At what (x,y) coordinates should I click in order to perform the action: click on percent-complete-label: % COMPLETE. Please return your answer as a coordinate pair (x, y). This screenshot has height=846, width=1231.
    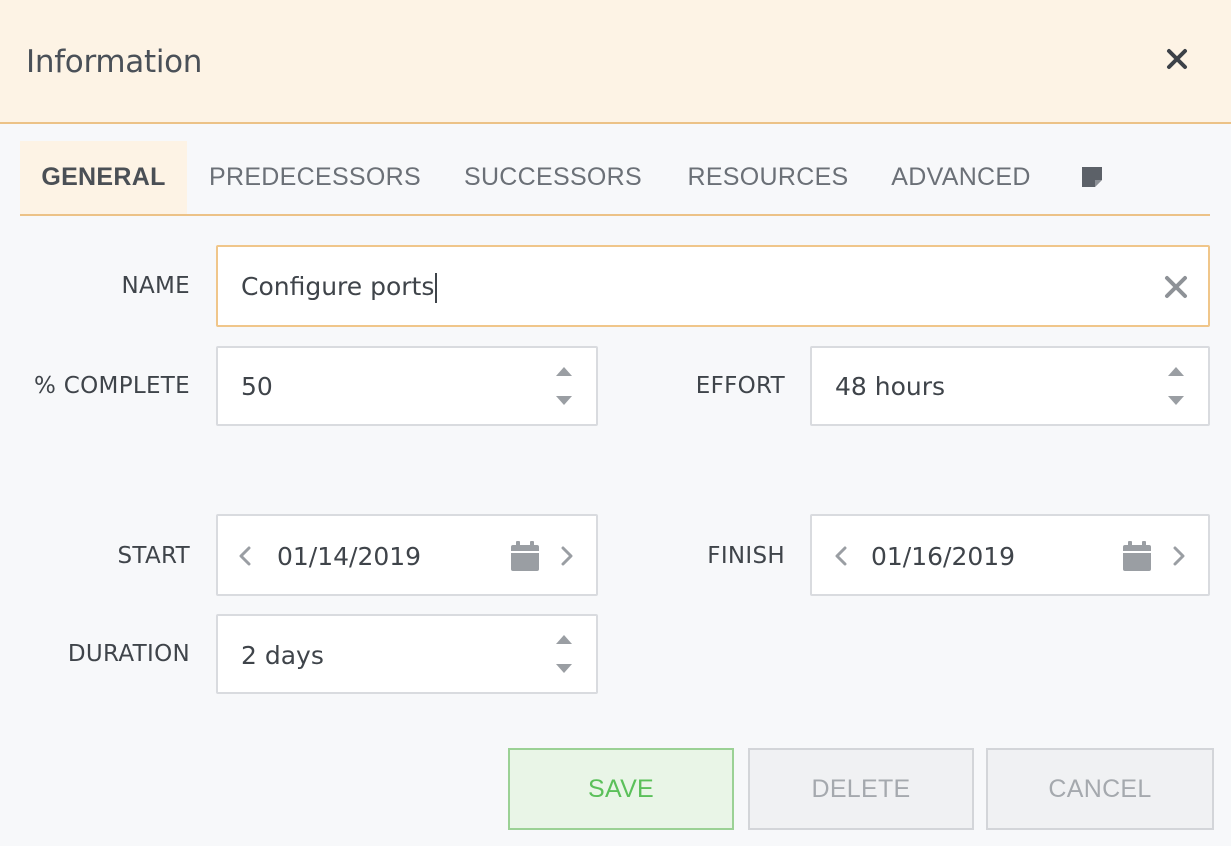
    Looking at the image, I should click on (112, 386).